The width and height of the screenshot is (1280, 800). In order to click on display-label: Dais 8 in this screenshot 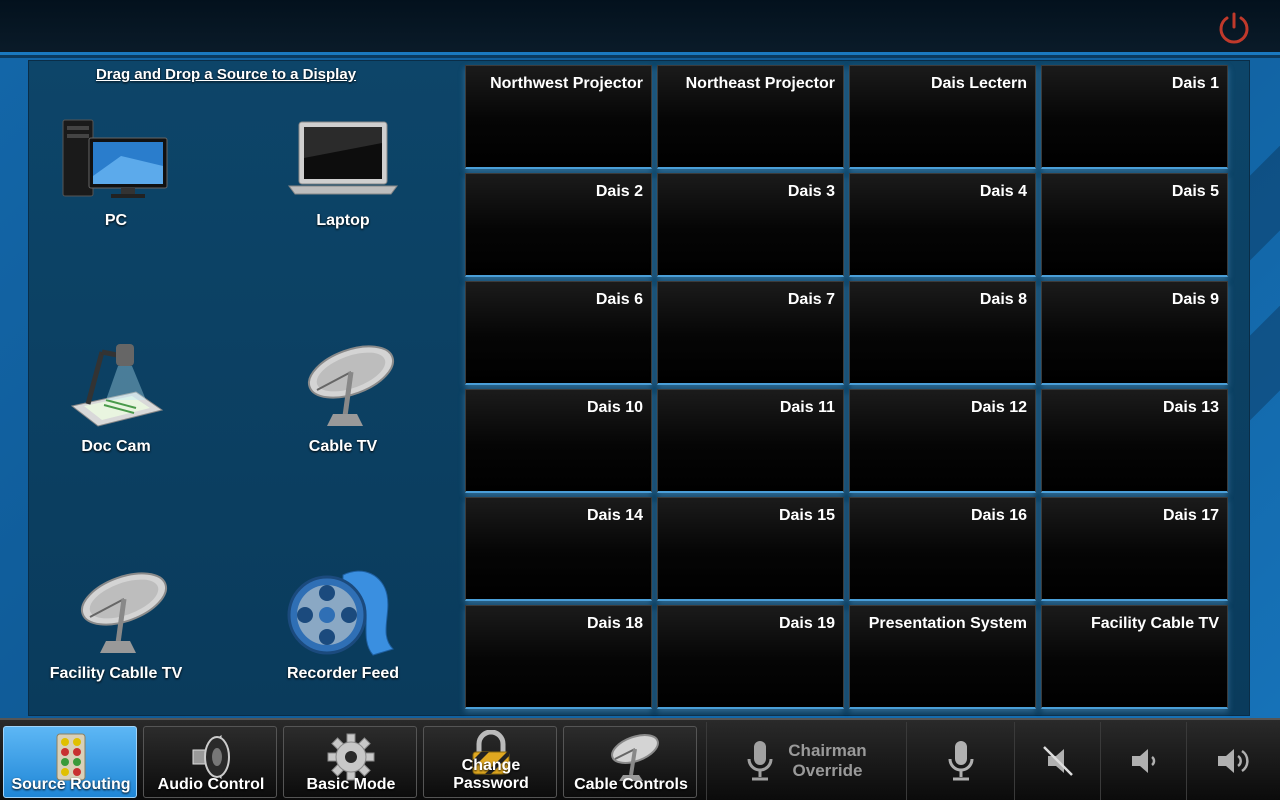, I will do `click(1003, 299)`.